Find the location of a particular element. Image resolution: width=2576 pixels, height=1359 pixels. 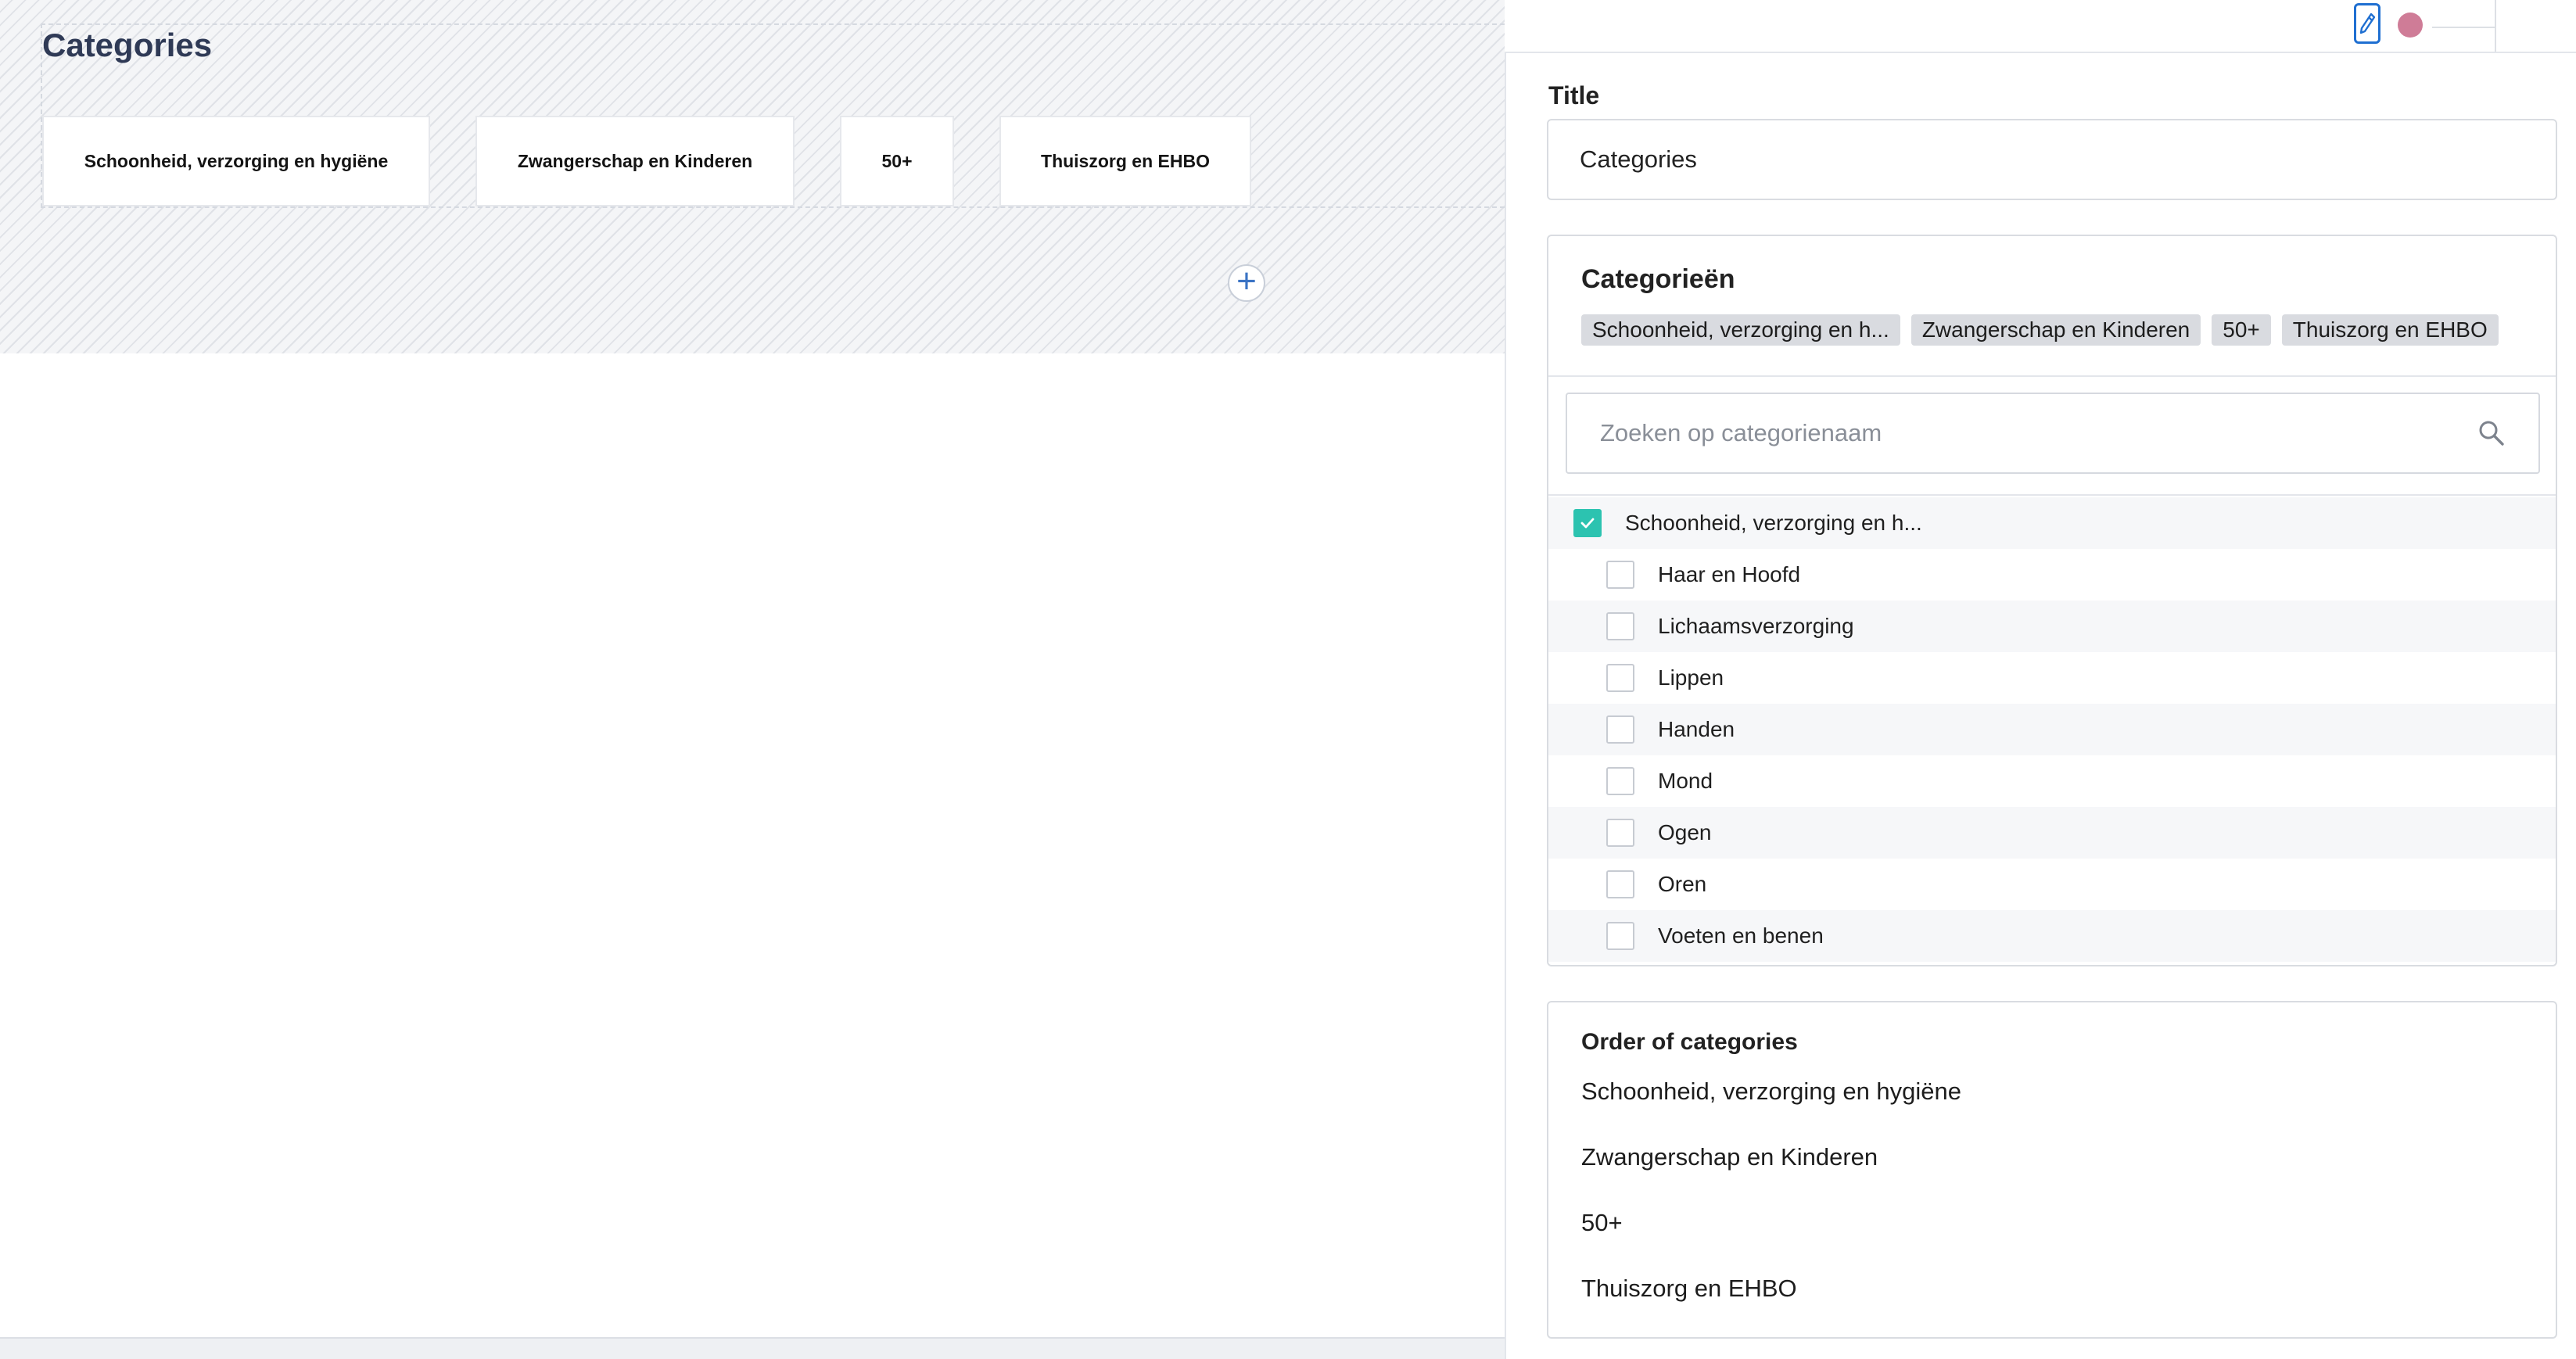

title-label: Title is located at coordinates (1574, 95).